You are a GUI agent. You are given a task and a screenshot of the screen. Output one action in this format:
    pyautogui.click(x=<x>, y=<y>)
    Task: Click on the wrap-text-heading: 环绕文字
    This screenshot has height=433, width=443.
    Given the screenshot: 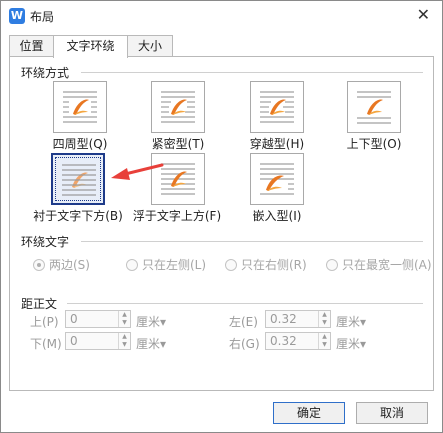 What is the action you would take?
    pyautogui.click(x=47, y=241)
    